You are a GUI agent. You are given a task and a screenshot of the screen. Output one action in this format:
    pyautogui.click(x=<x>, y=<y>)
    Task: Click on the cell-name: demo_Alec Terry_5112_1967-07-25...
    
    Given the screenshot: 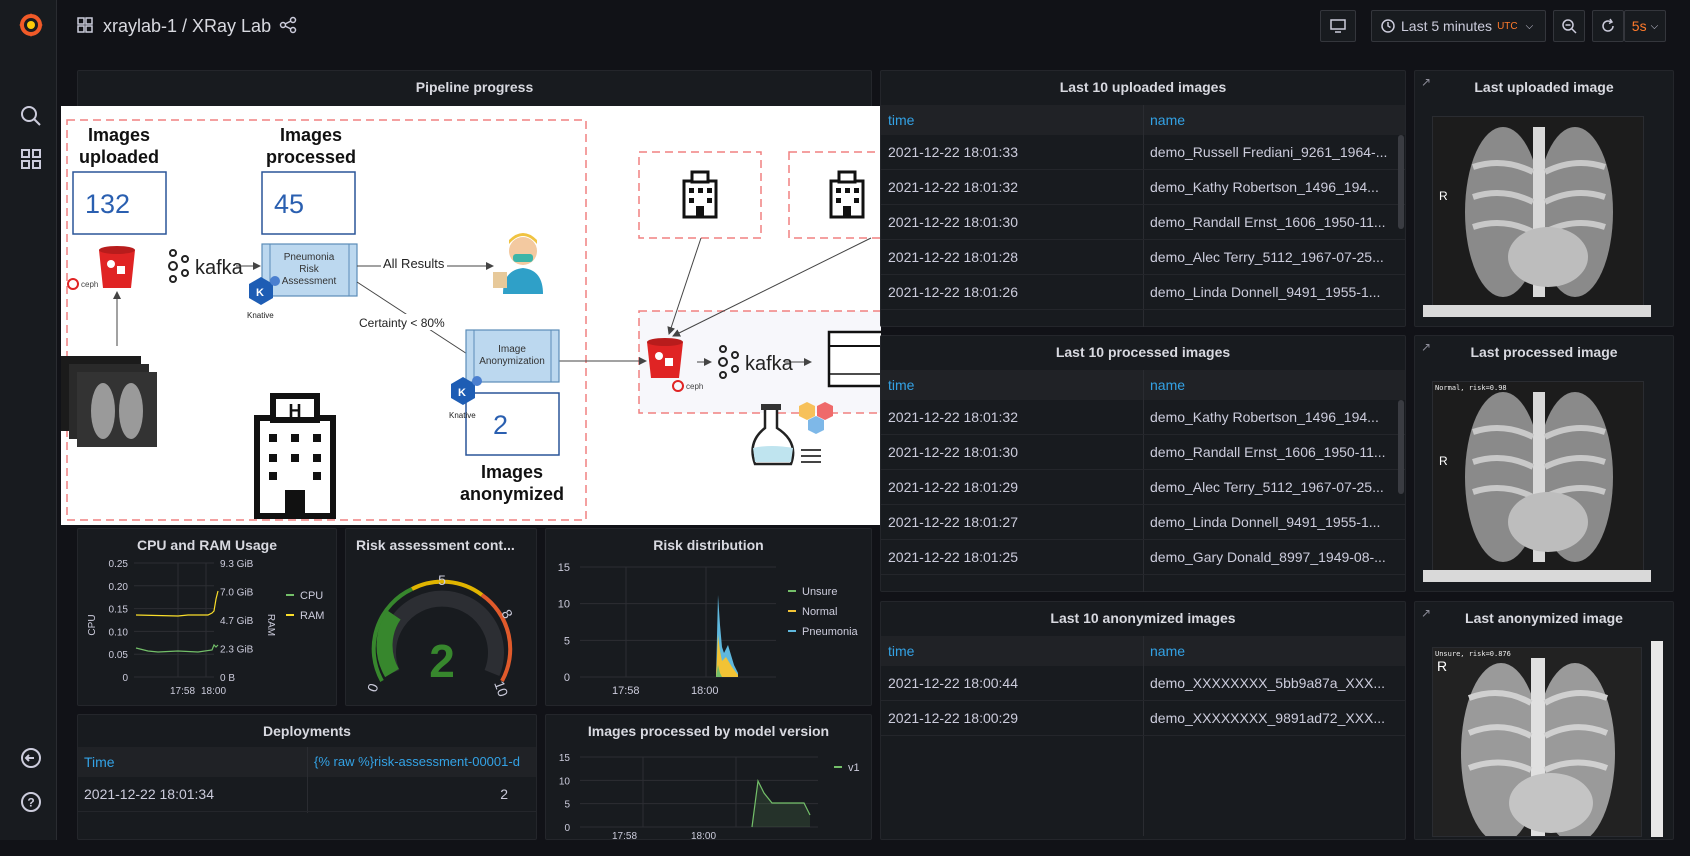 What is the action you would take?
    pyautogui.click(x=1267, y=257)
    